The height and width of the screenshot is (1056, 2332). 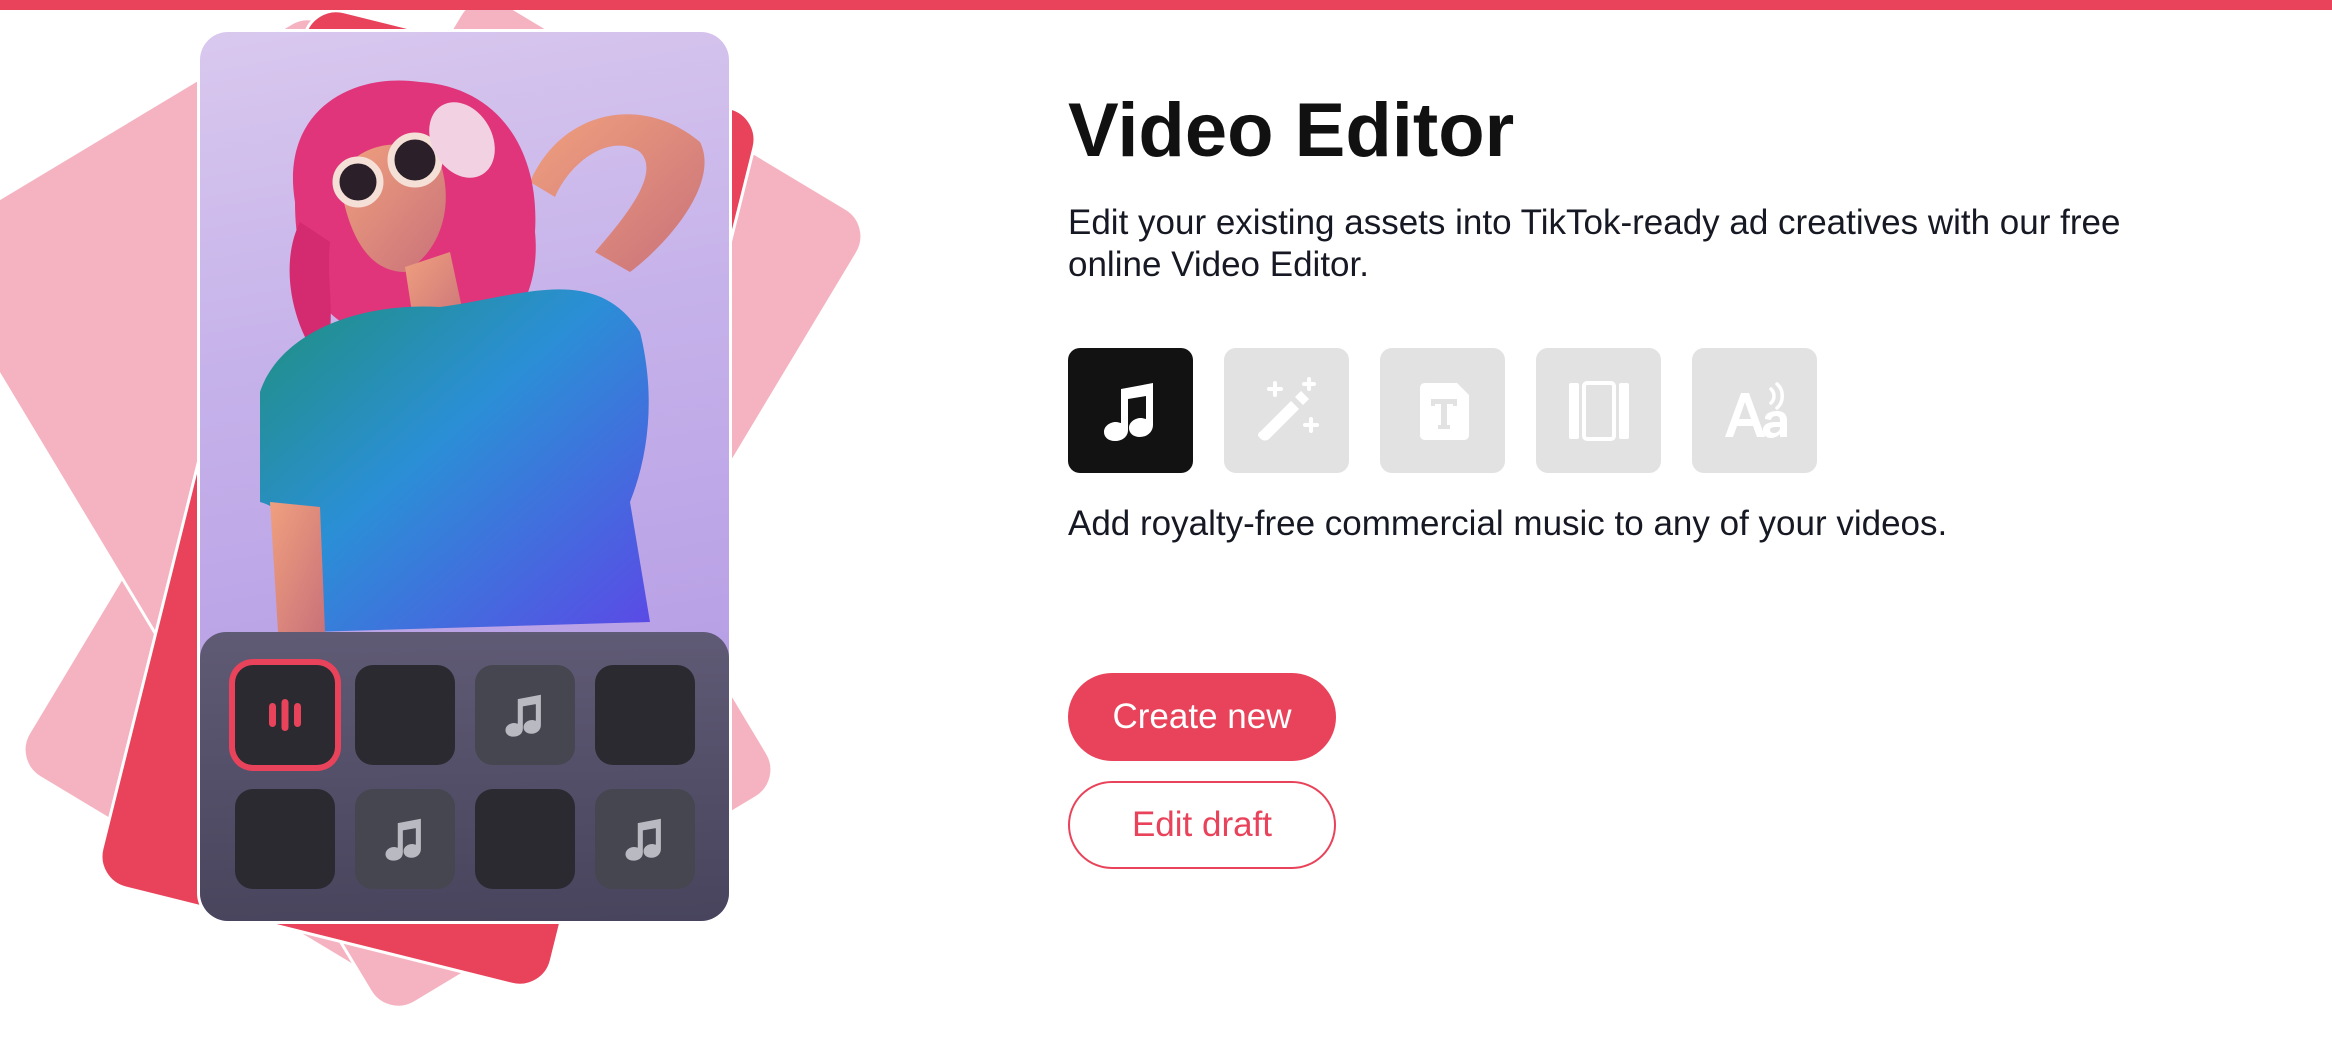 I want to click on tool-tab-frame, so click(x=1598, y=410).